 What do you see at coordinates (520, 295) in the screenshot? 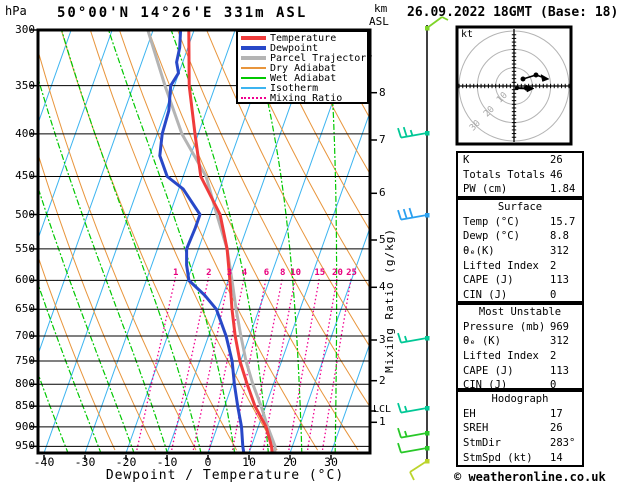
I see `stat-row: CIN (J) 0` at bounding box center [520, 295].